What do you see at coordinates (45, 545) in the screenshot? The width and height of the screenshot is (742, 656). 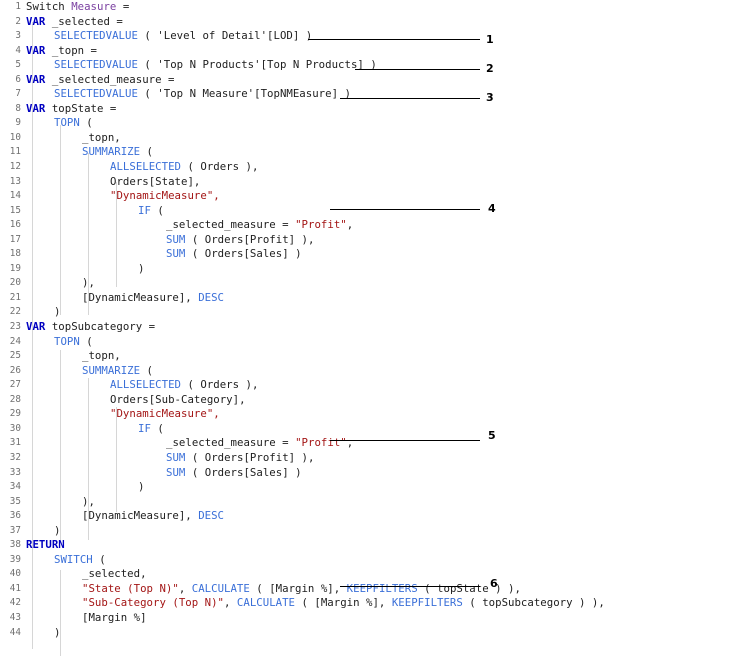 I see `code-text: RETURN` at bounding box center [45, 545].